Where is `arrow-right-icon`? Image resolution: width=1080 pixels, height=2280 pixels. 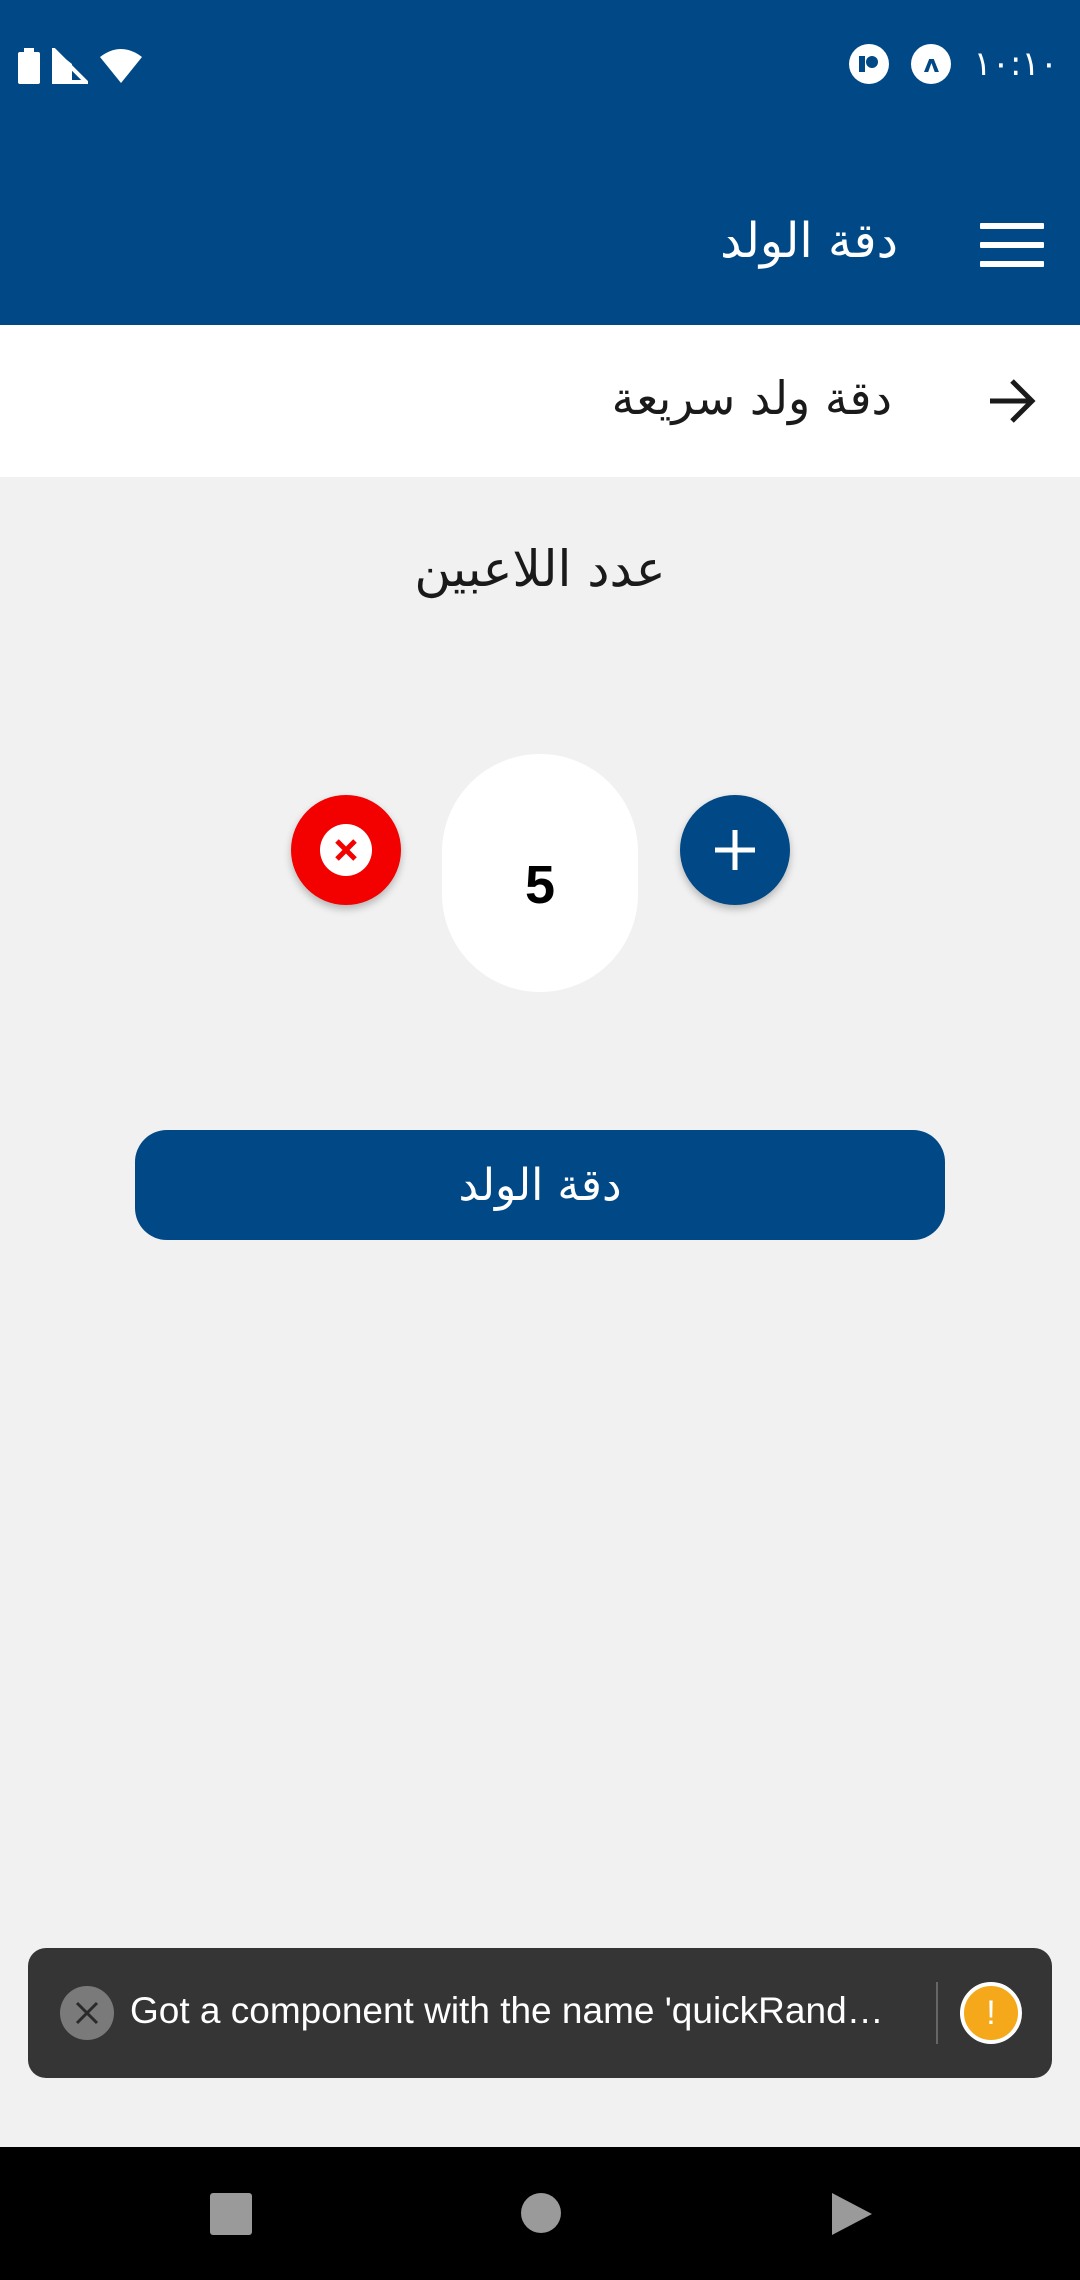 arrow-right-icon is located at coordinates (1012, 401).